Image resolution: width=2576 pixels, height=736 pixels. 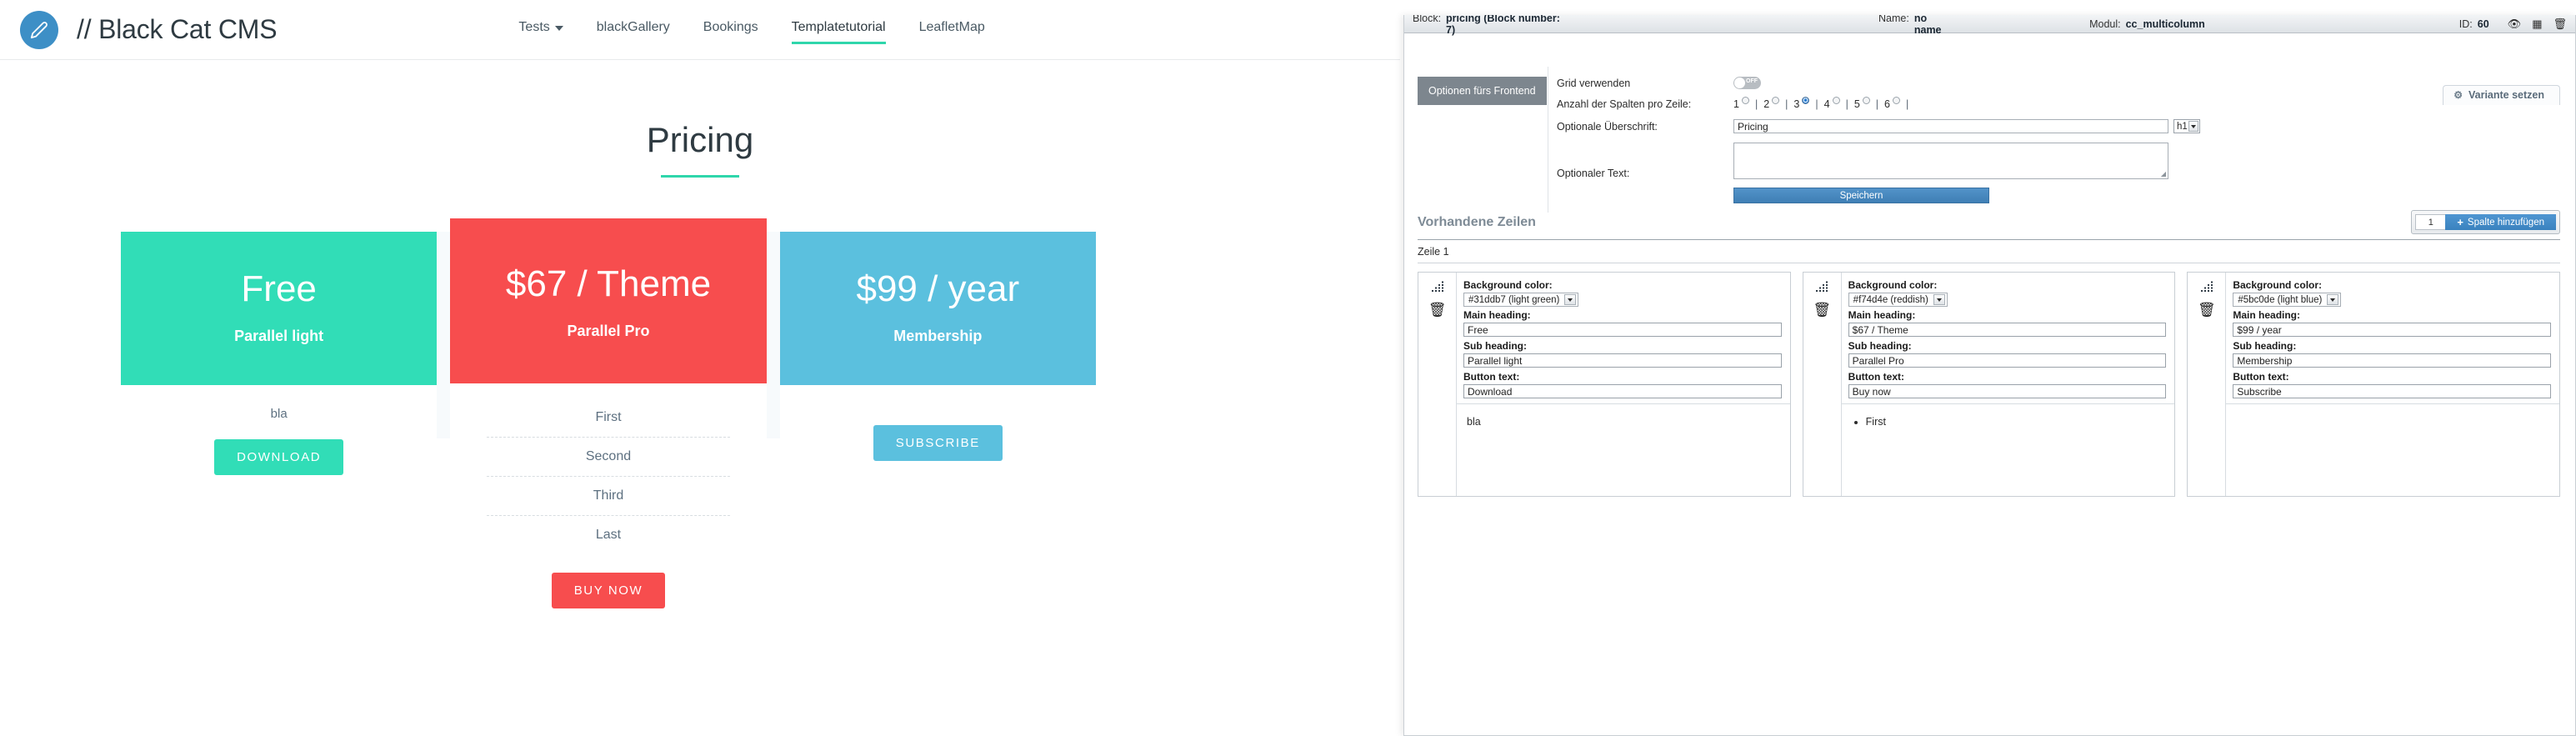 I want to click on card-body: bla DOWNLOAD, so click(x=280, y=512).